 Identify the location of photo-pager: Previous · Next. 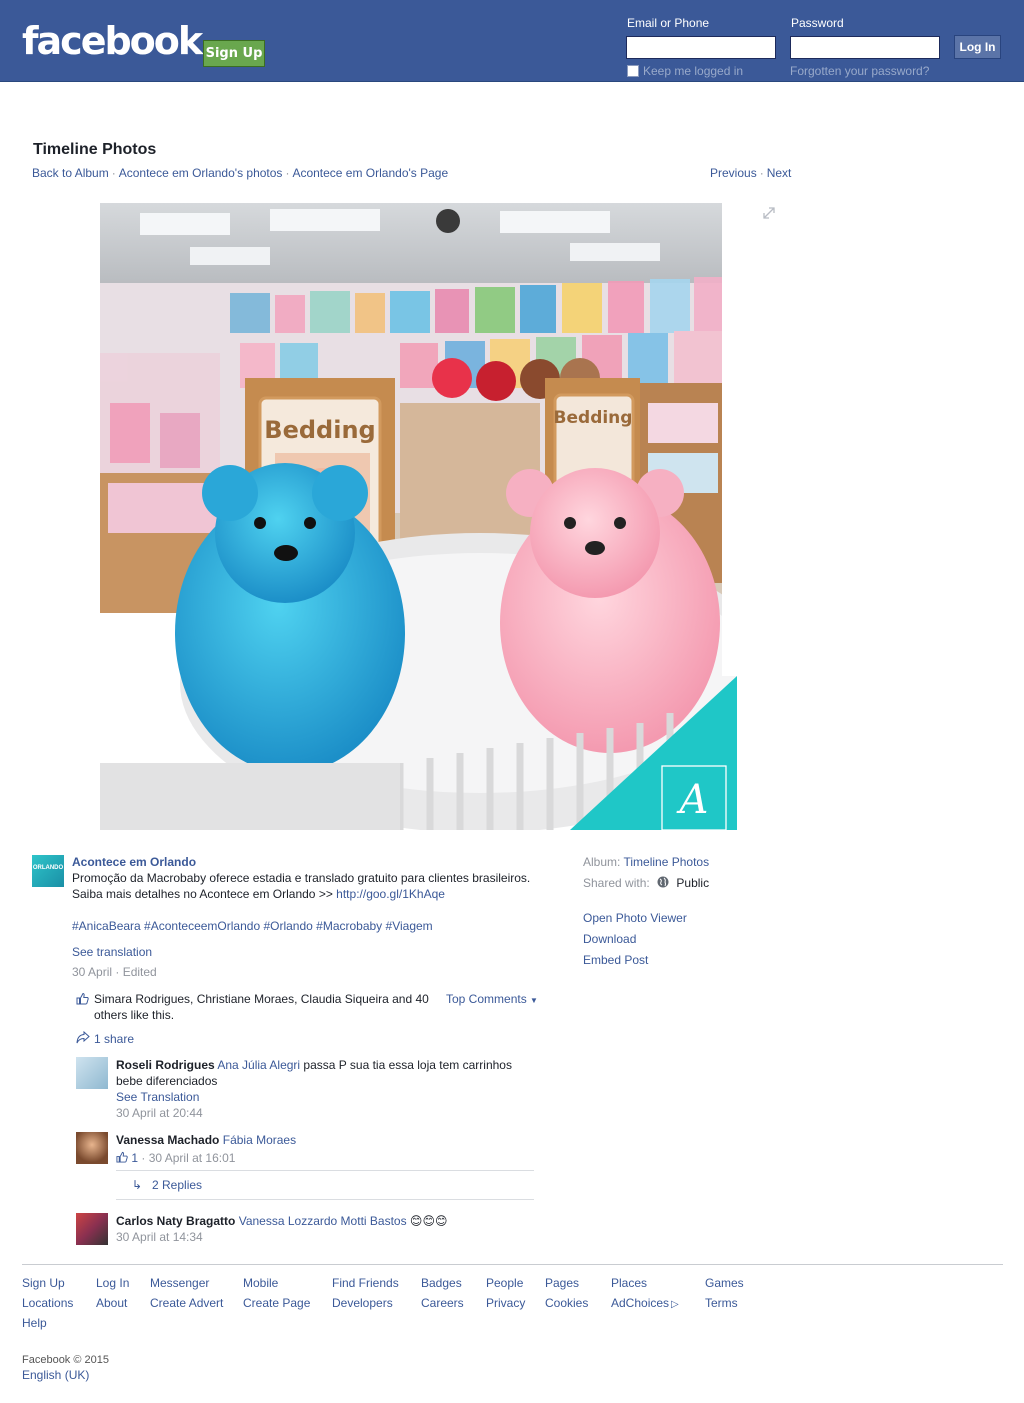
(751, 173).